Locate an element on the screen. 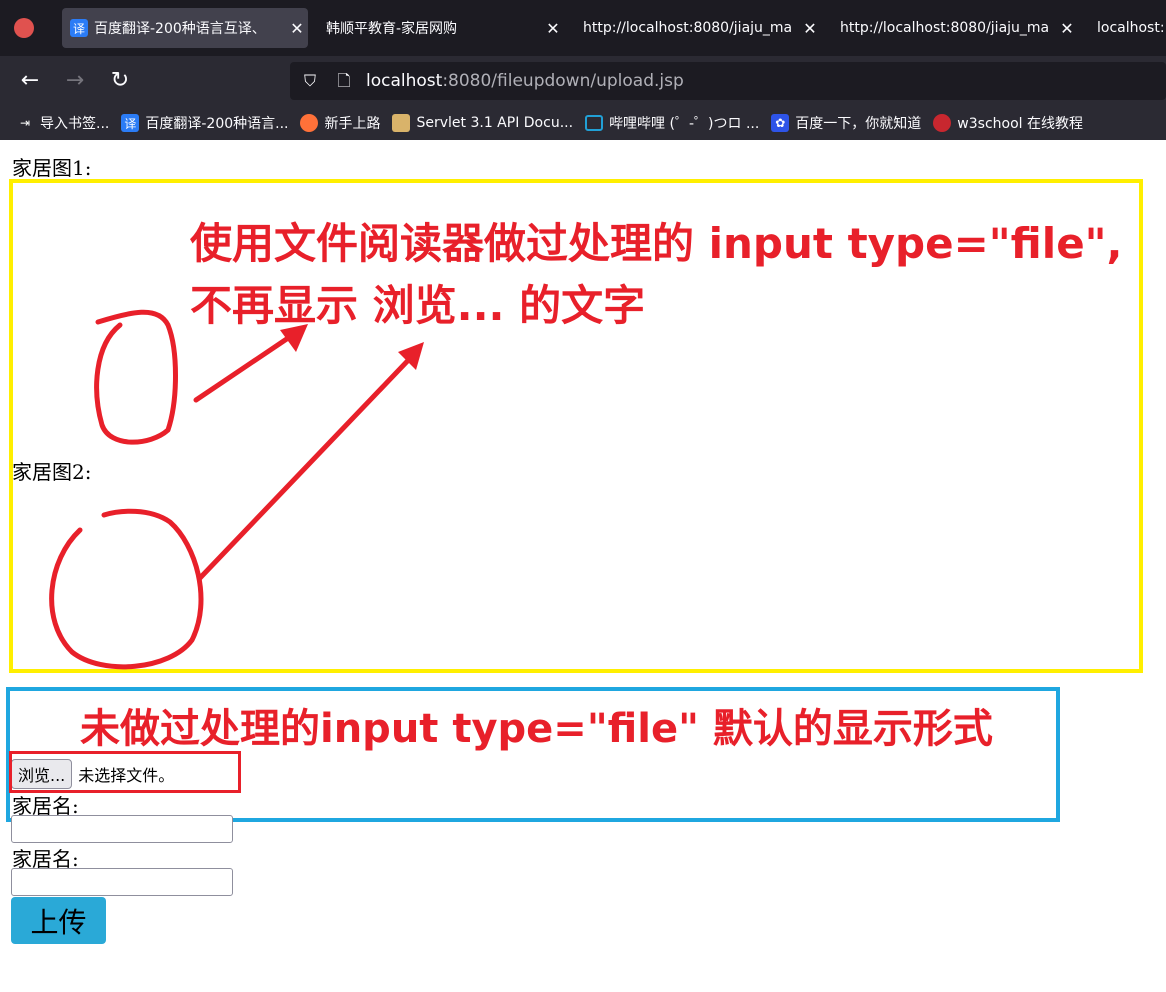 The height and width of the screenshot is (992, 1166). bookmark-getting-started: 新手上路 is located at coordinates (340, 123).